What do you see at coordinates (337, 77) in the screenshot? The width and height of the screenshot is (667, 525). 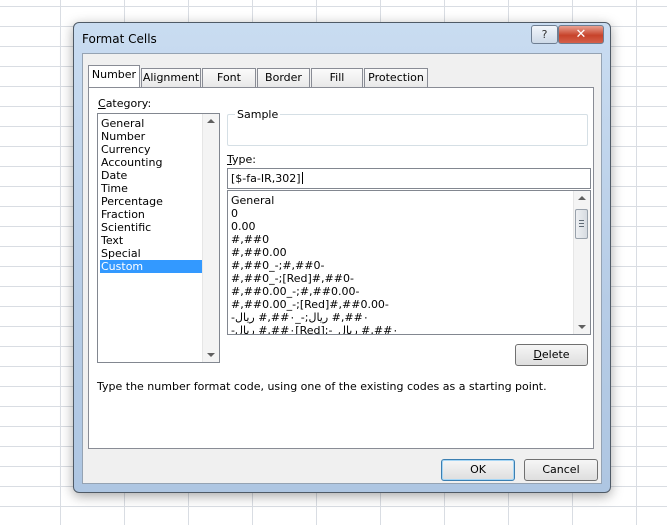 I see `tab-fill: Fill` at bounding box center [337, 77].